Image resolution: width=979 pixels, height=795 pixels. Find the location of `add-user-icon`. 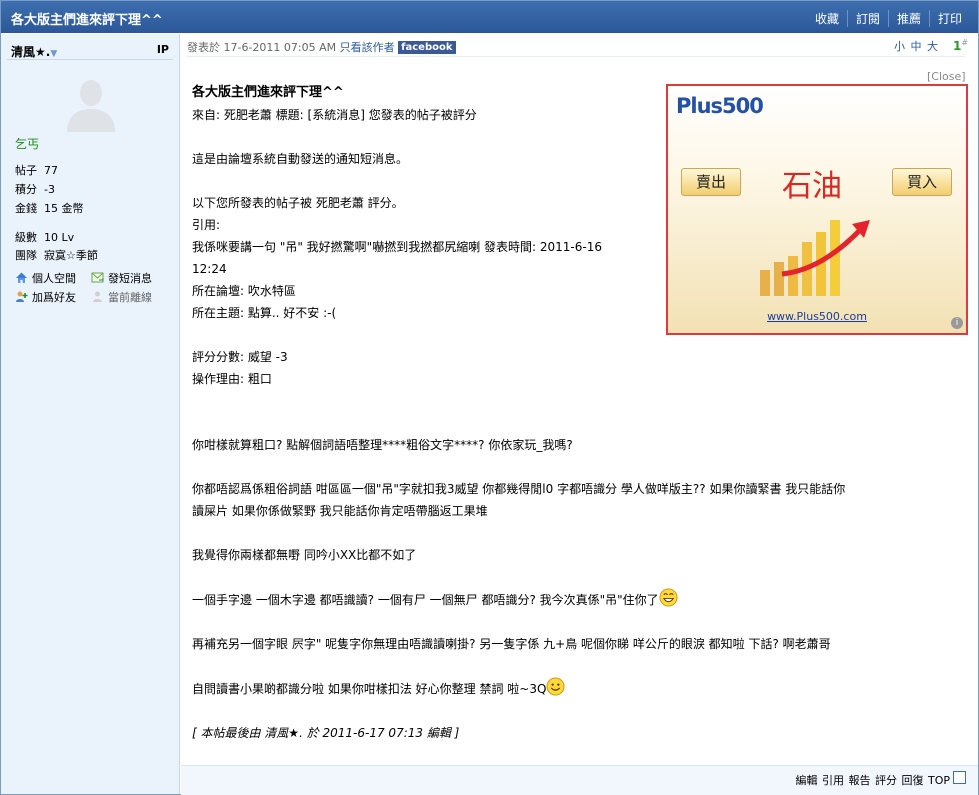

add-user-icon is located at coordinates (22, 296).